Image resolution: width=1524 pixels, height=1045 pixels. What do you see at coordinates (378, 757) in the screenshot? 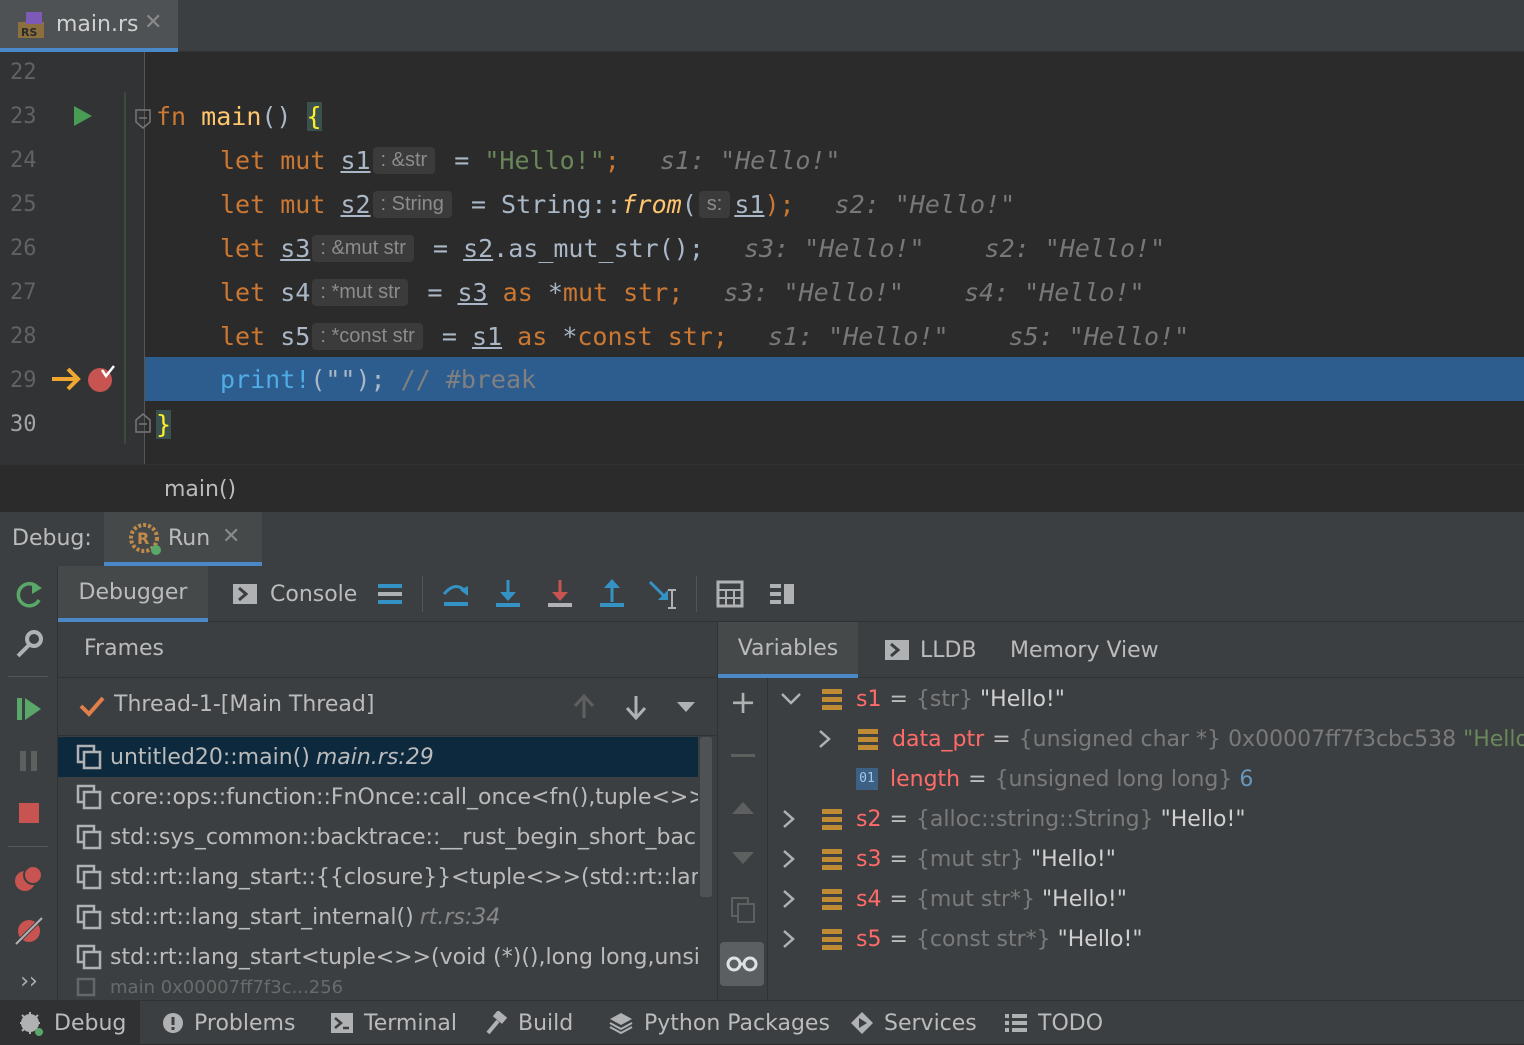
I see `frame-row: untitled20::main() main.rs:29` at bounding box center [378, 757].